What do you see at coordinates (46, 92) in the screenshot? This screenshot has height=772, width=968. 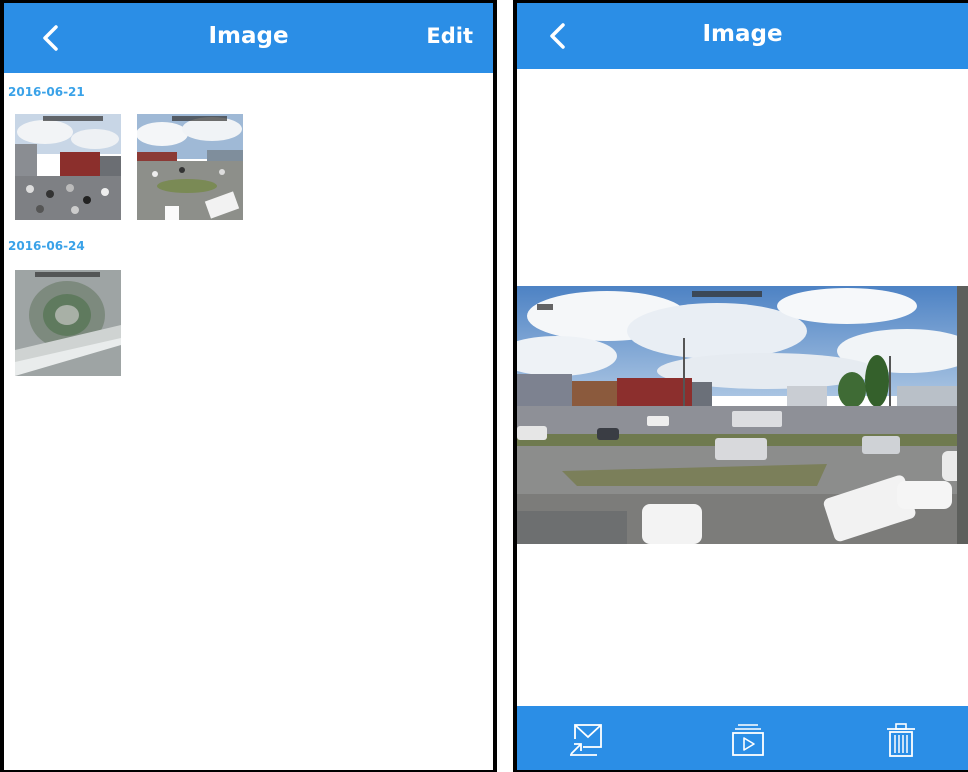 I see `date-group-label: 2016-06-21` at bounding box center [46, 92].